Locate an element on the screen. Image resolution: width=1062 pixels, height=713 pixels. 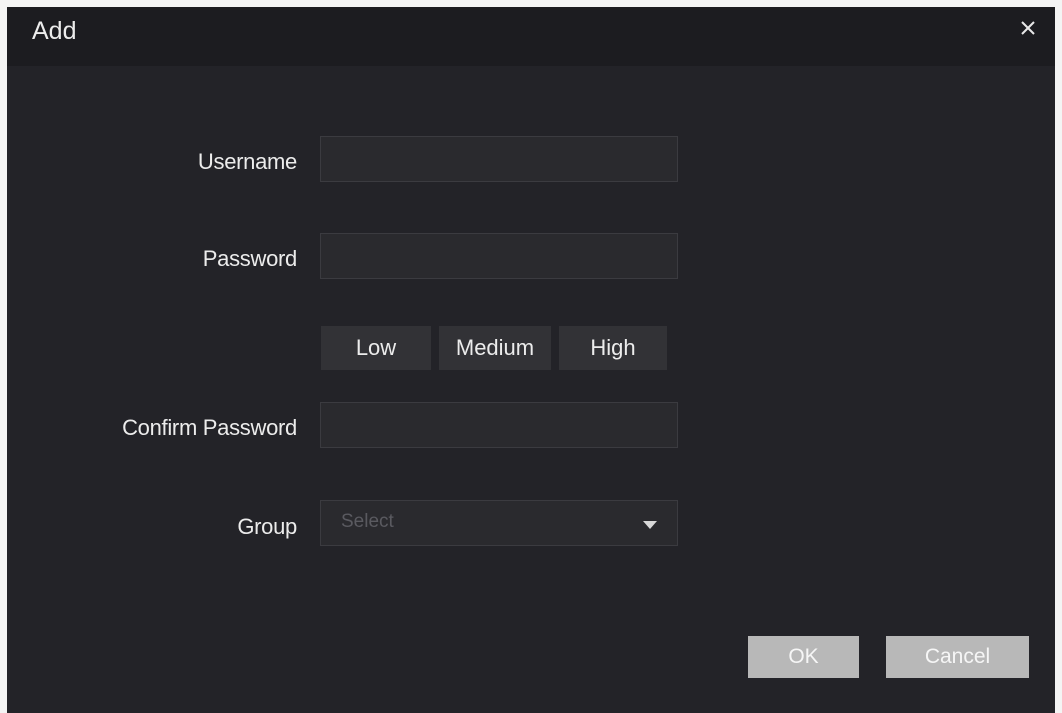
password-label: Password is located at coordinates (250, 258).